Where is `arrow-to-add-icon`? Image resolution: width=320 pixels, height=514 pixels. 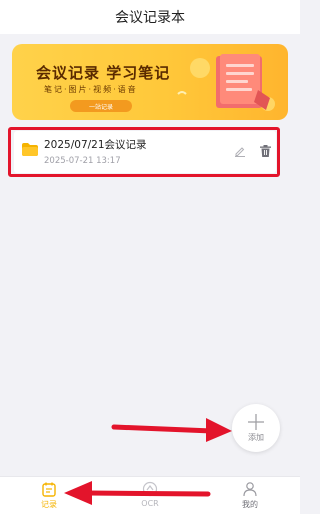
arrow-to-add-icon is located at coordinates (171, 430).